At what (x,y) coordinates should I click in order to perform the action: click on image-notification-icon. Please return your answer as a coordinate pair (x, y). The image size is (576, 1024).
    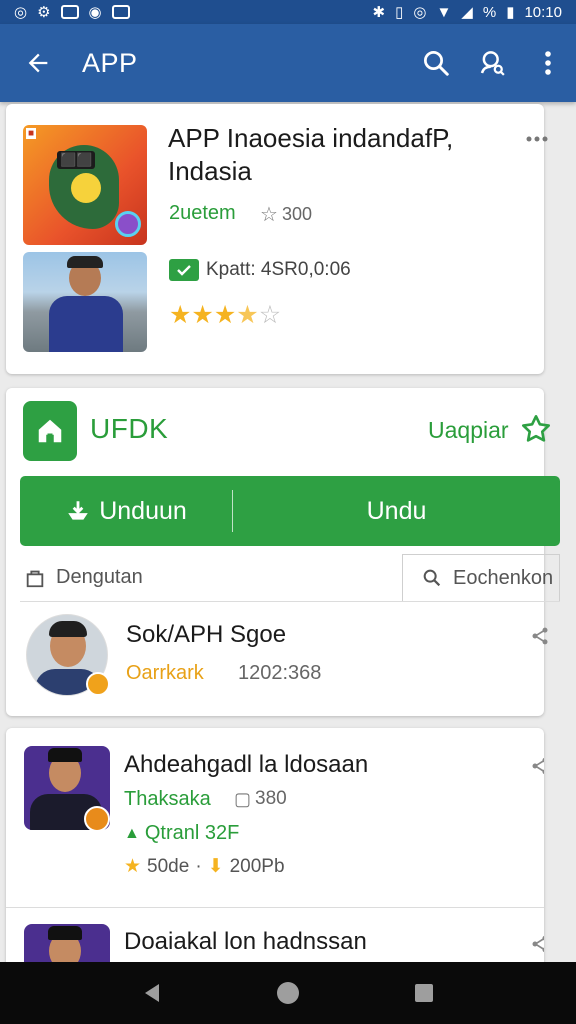
    Looking at the image, I should click on (69, 12).